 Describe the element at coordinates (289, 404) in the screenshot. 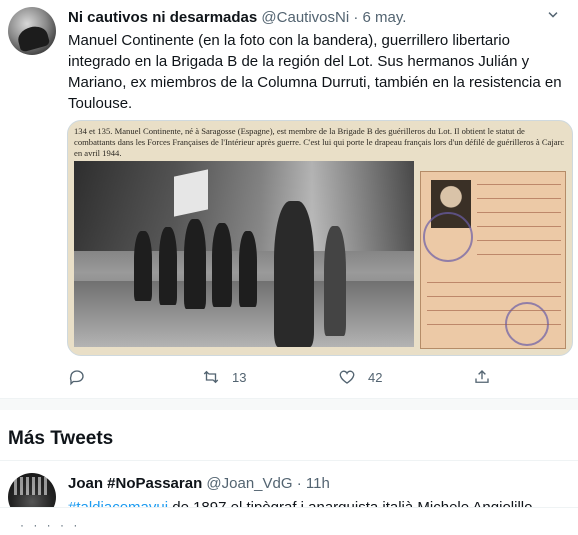

I see `section-divider` at that location.